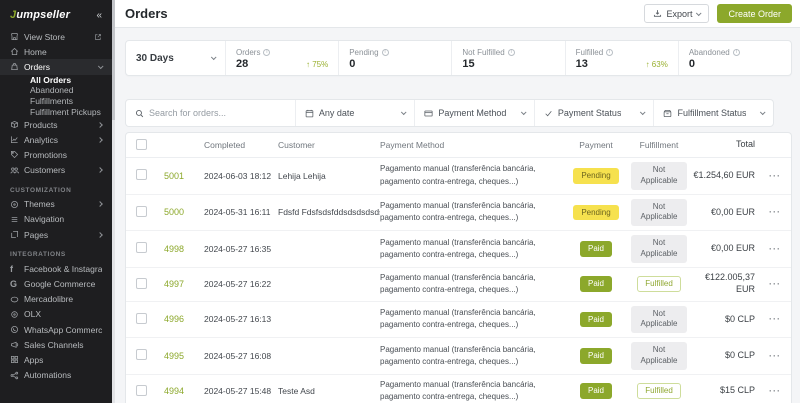 The image size is (800, 403). What do you see at coordinates (238, 355) in the screenshot?
I see `order-completed-date: 2024-05-27 16:08` at bounding box center [238, 355].